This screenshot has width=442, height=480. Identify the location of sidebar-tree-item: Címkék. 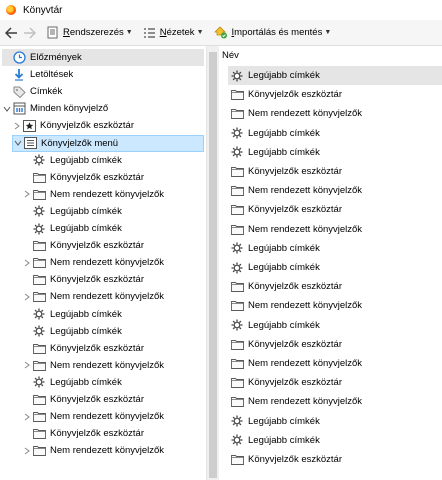
(32, 91).